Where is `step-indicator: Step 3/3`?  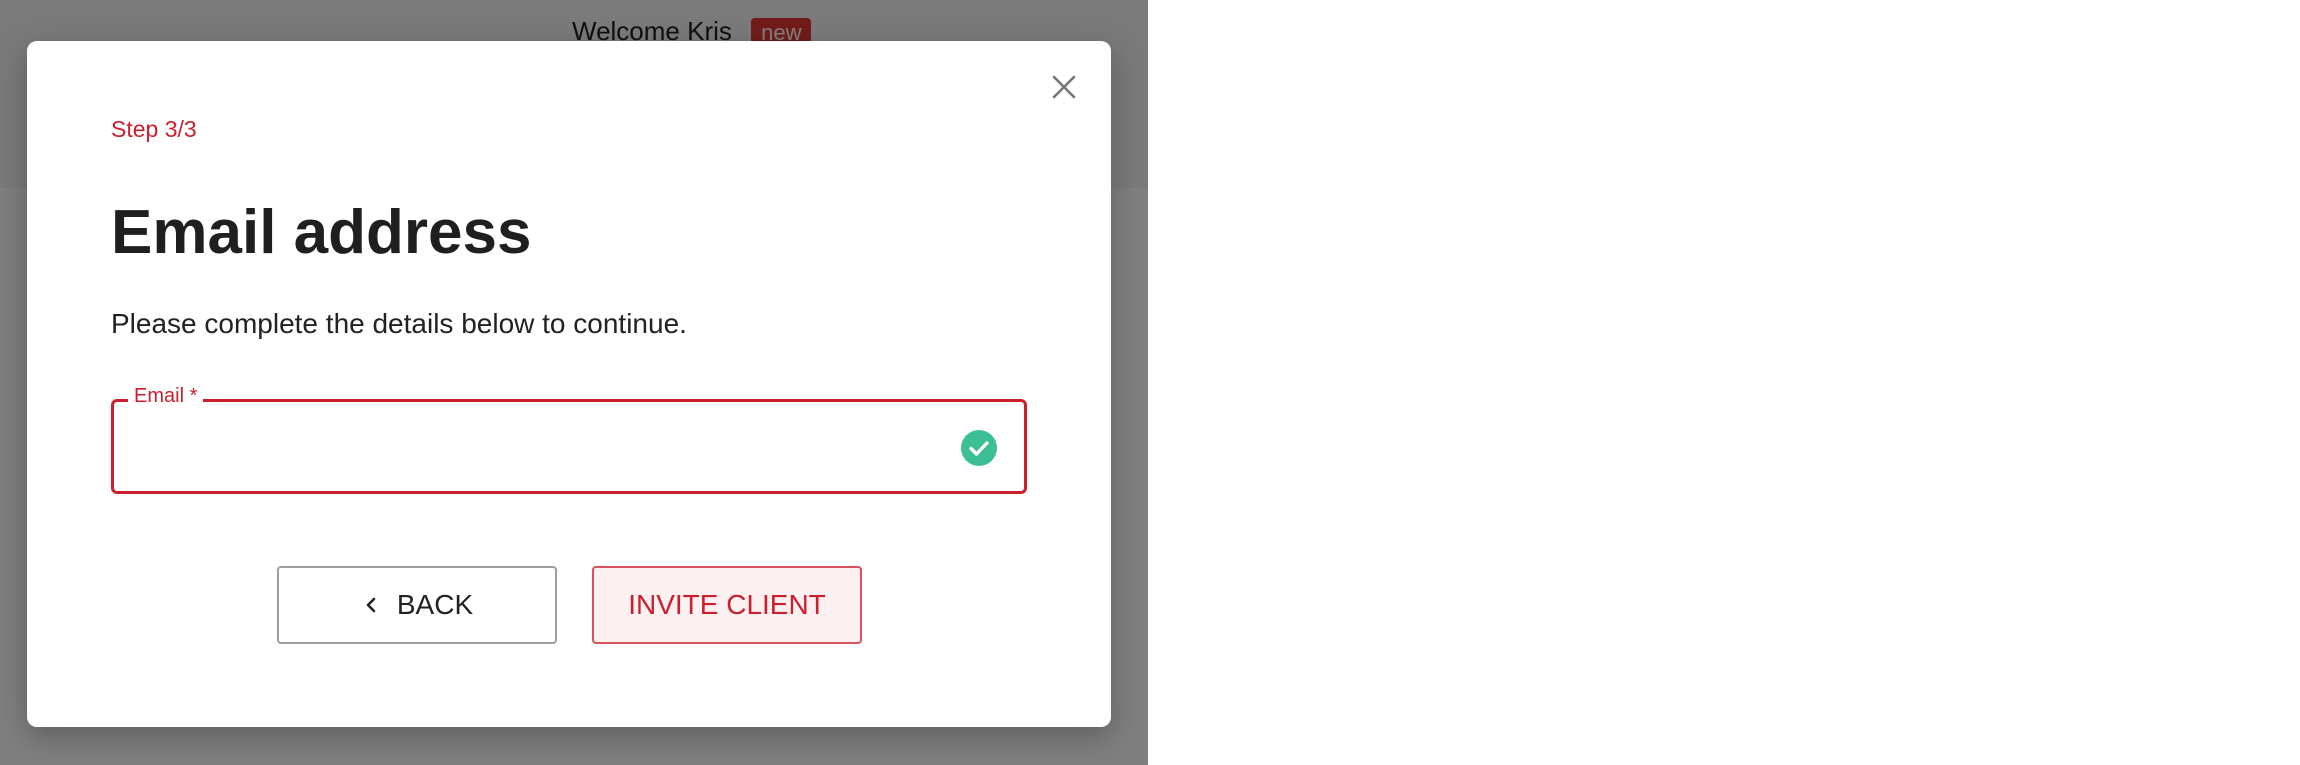
step-indicator: Step 3/3 is located at coordinates (154, 129).